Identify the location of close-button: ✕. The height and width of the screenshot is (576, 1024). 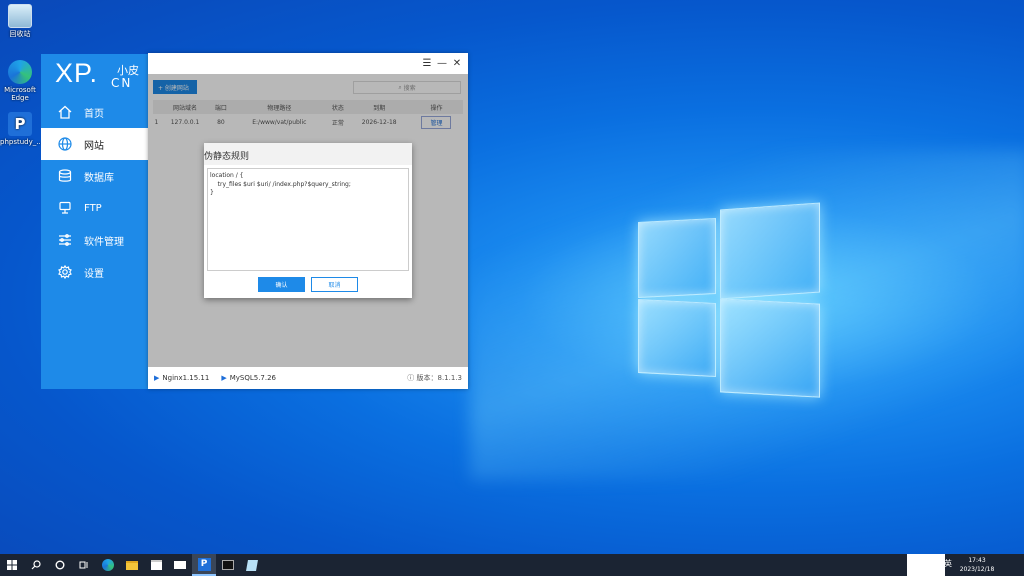
(457, 63).